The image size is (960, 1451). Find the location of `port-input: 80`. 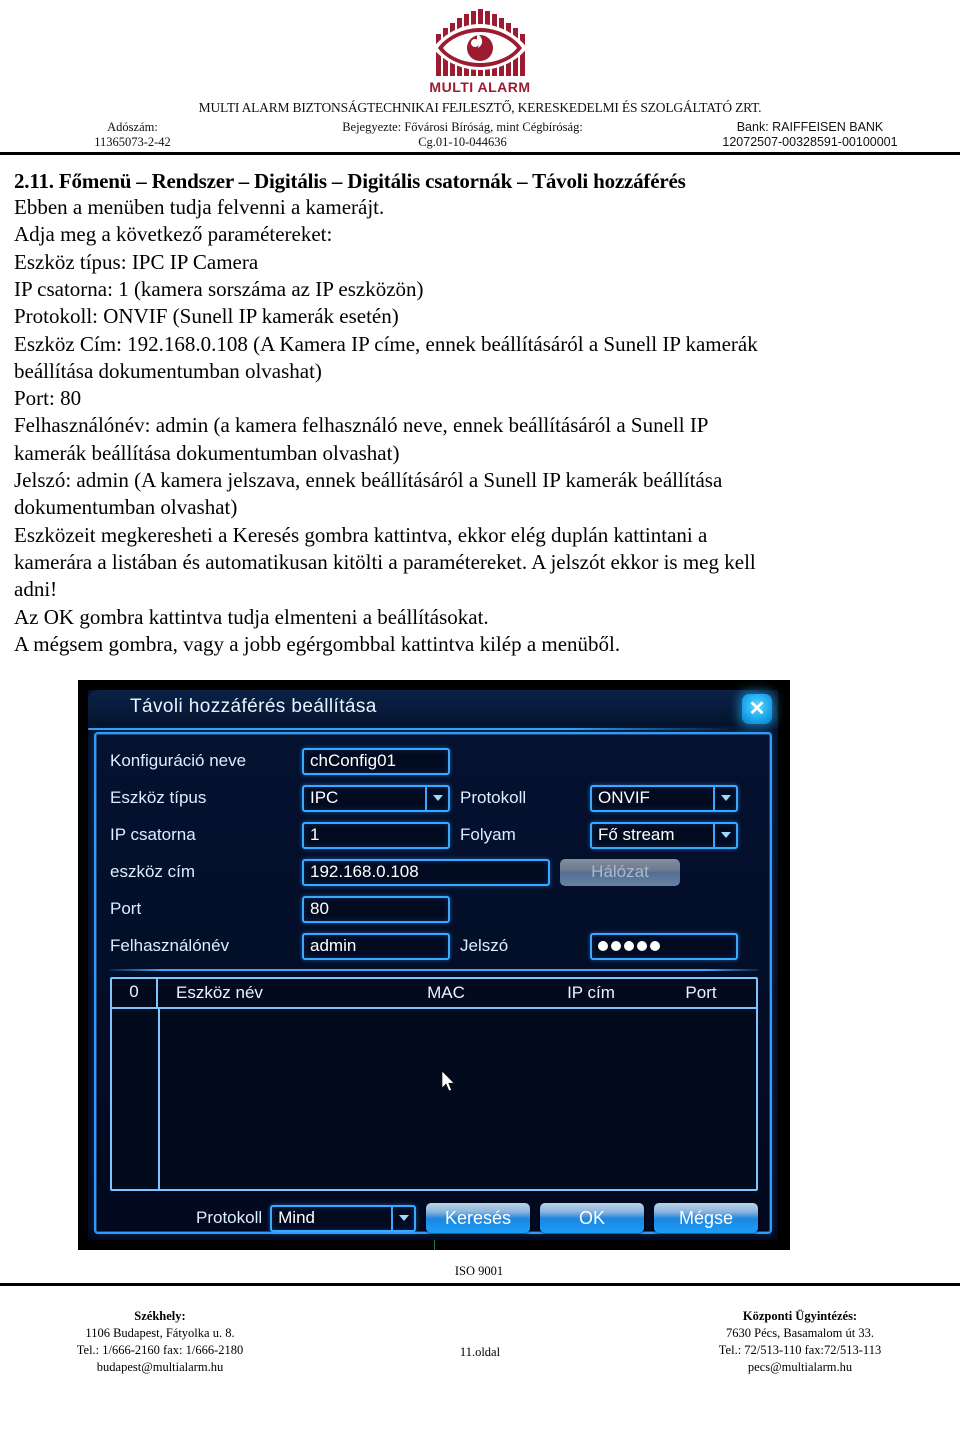

port-input: 80 is located at coordinates (376, 909).